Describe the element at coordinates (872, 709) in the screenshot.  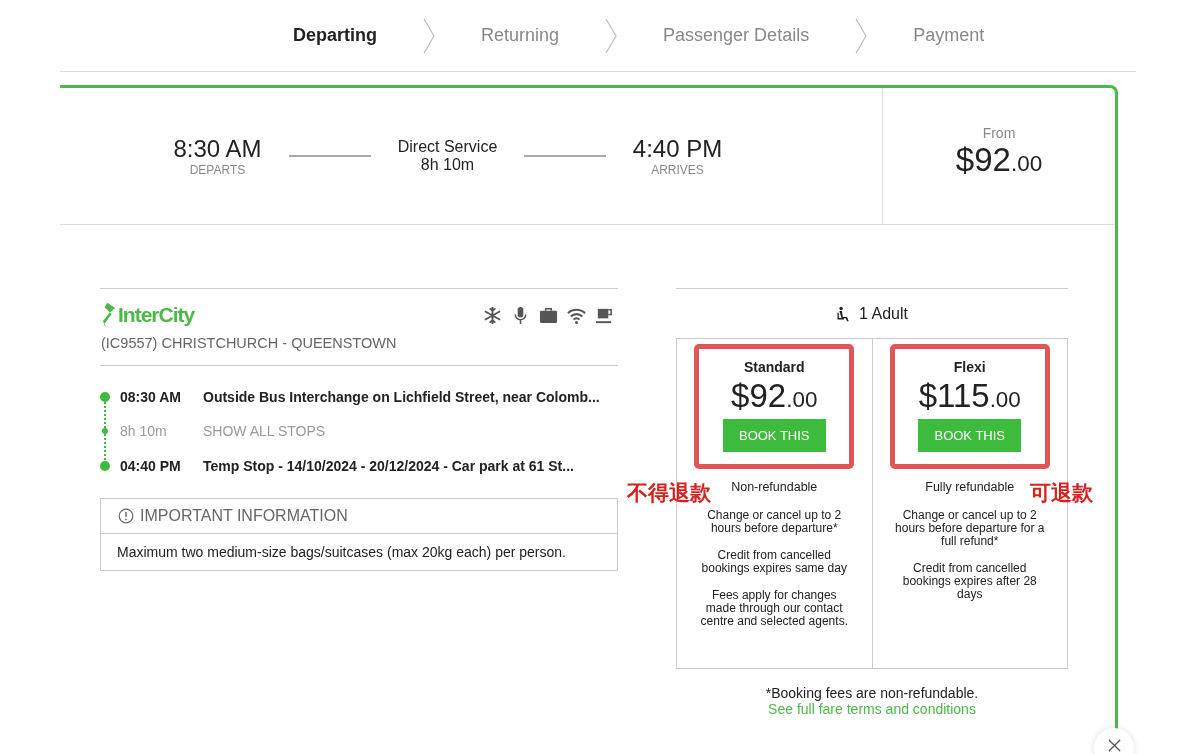
I see `terms-link: See full fare terms and conditions` at that location.